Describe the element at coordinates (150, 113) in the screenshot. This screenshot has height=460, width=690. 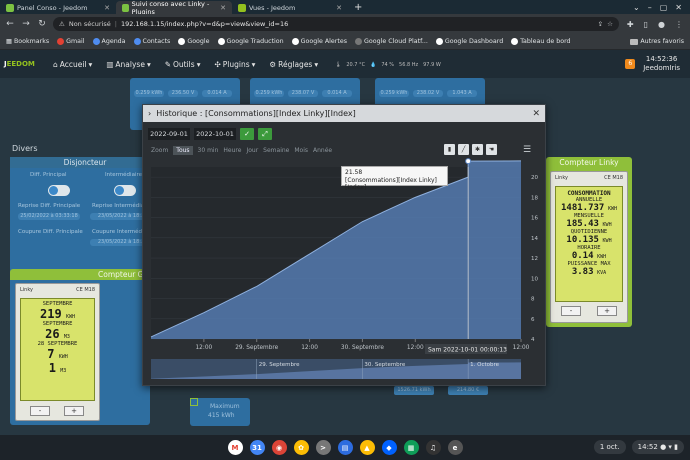
I see `chevron-right-icon: ›` at that location.